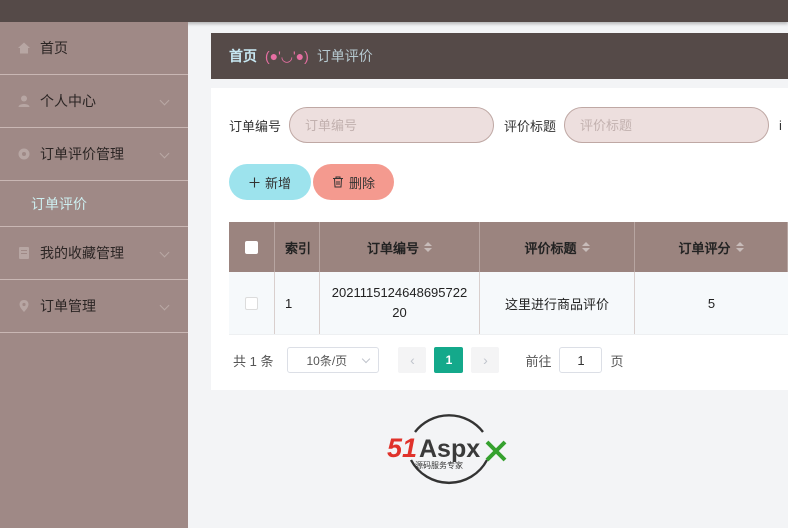  I want to click on breadcrumb-current: 订单评价, so click(344, 56).